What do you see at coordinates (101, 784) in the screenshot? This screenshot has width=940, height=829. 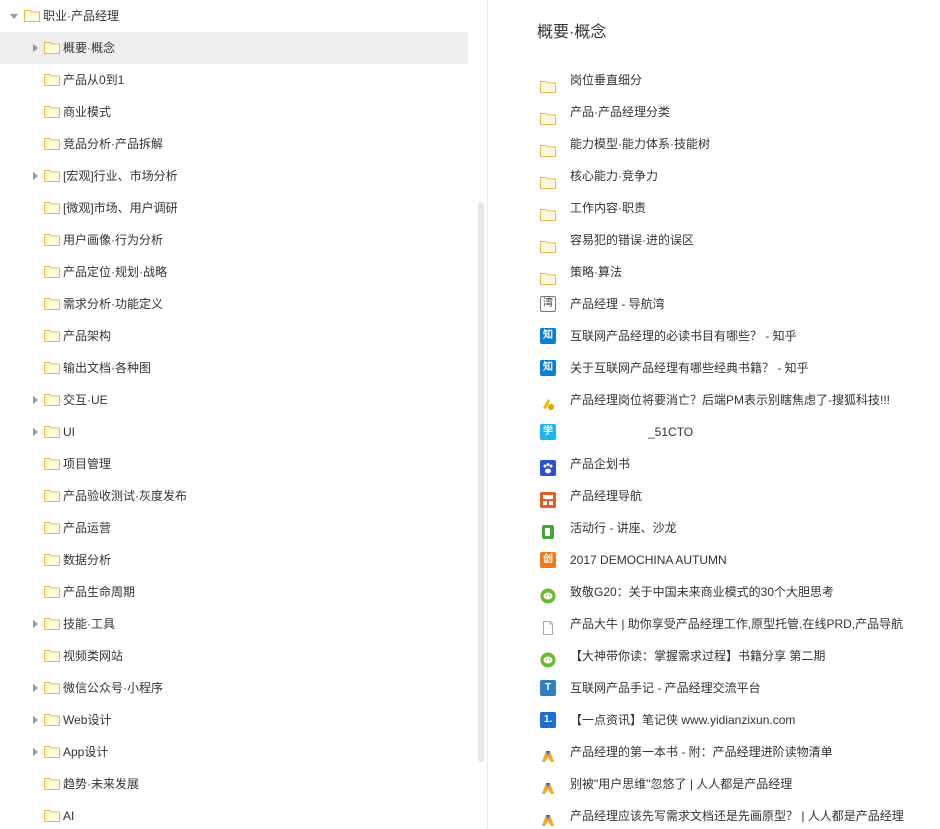 I see `tree-item-label: 趋势·未来发展` at bounding box center [101, 784].